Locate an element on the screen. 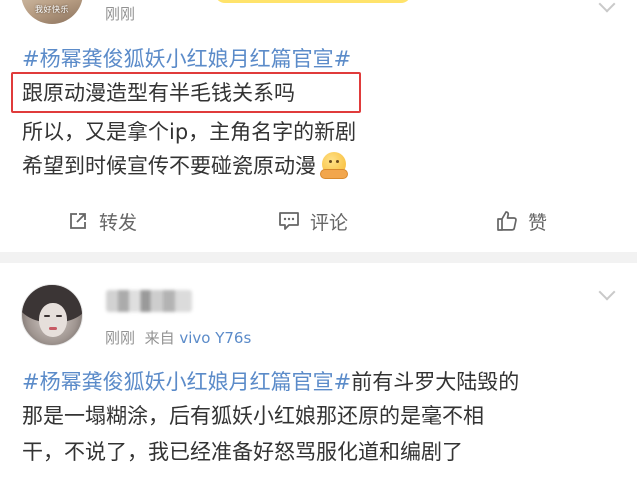 The width and height of the screenshot is (637, 487). post-text-line: #杨幂龚俊狐妖小红娘月红篇官宣#前有斗罗大陆毁的 is located at coordinates (270, 382).